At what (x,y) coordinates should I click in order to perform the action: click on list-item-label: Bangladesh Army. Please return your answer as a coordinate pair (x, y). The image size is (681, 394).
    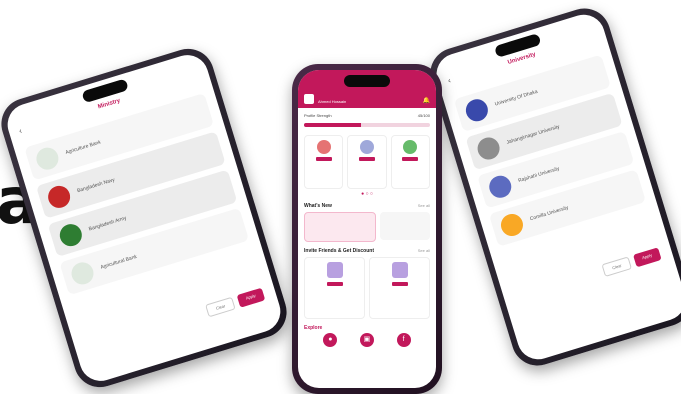
    Looking at the image, I should click on (108, 224).